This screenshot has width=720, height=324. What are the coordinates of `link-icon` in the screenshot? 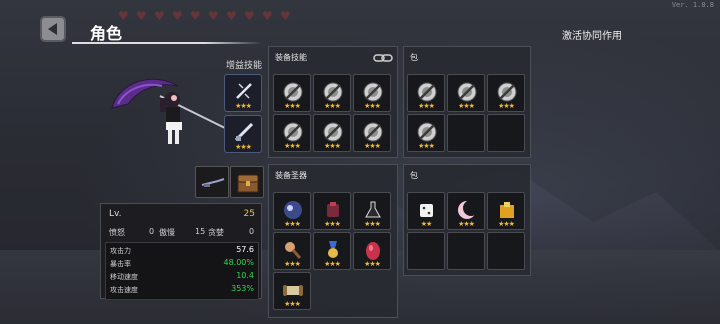 It's located at (383, 58).